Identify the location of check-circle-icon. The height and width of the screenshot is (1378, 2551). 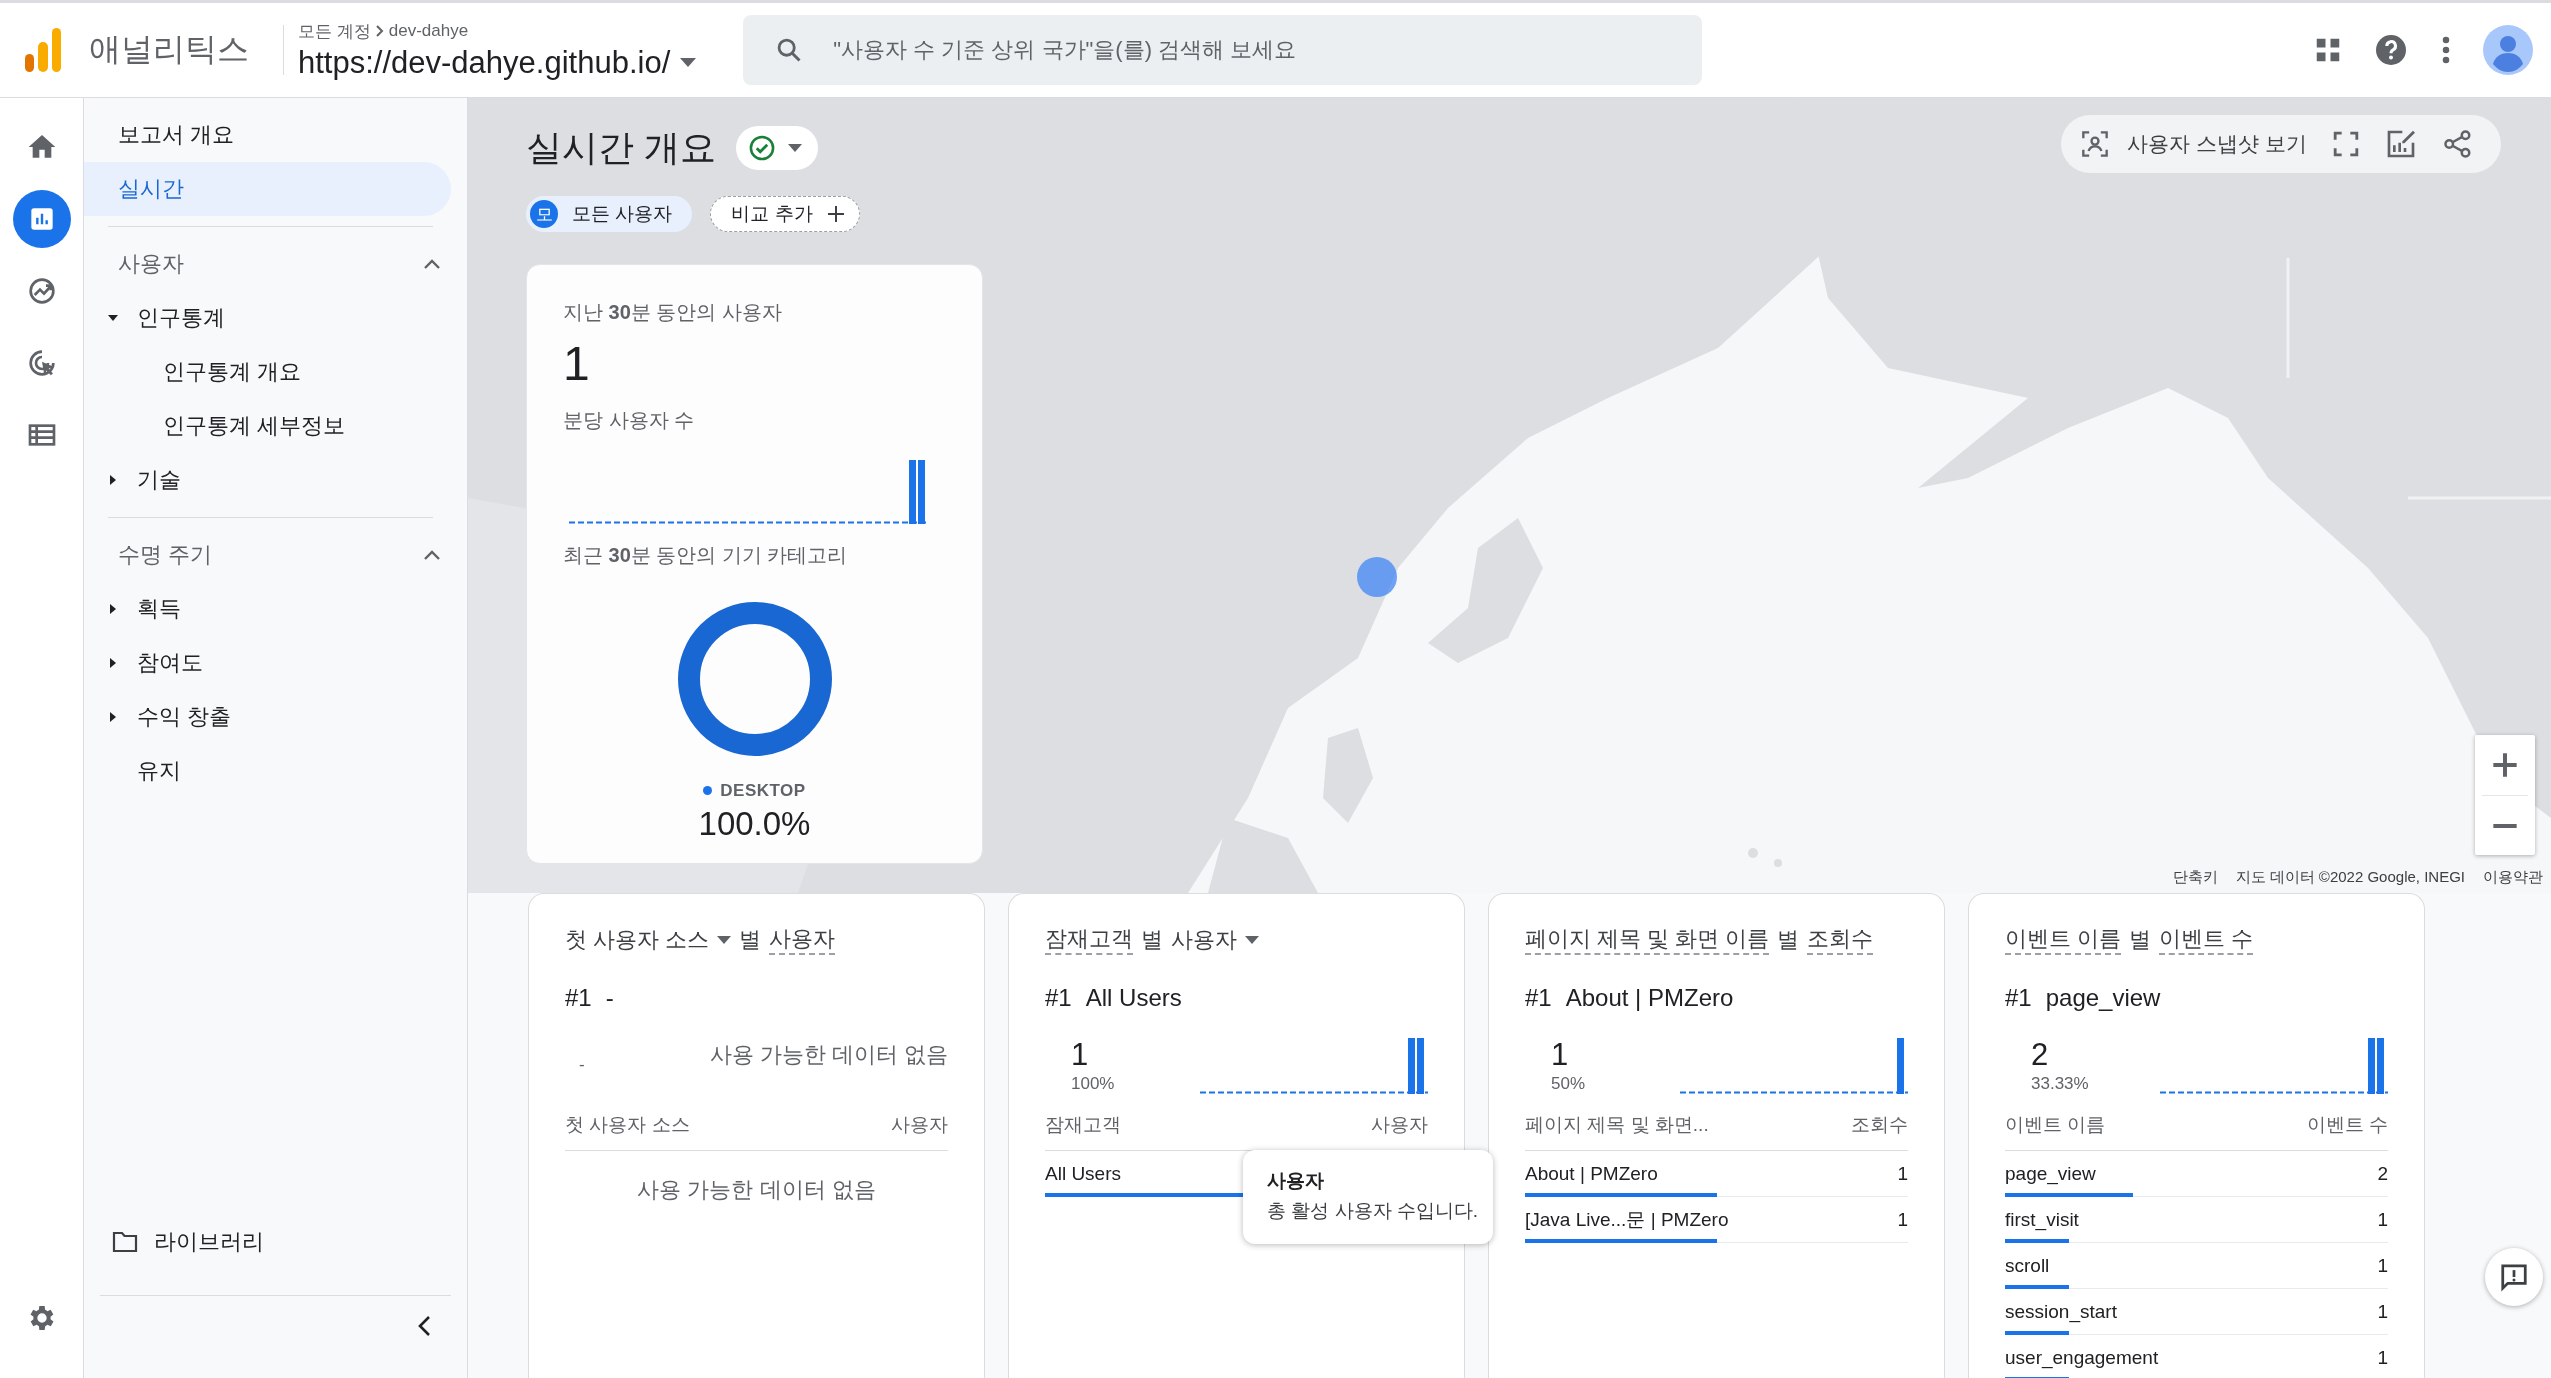
(762, 148).